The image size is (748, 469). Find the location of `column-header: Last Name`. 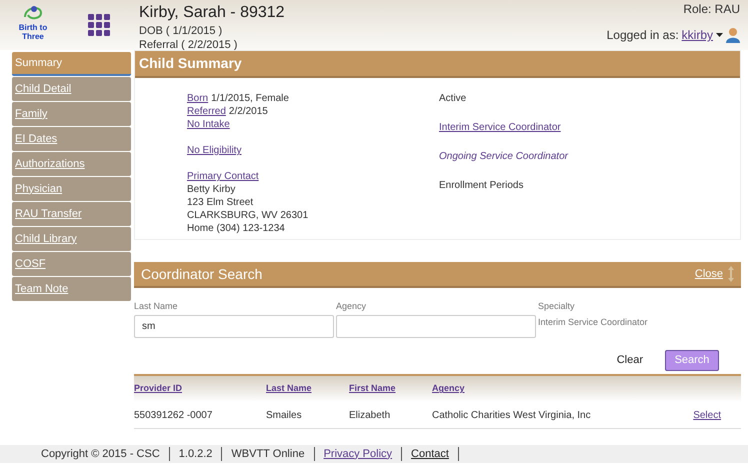

column-header: Last Name is located at coordinates (307, 389).